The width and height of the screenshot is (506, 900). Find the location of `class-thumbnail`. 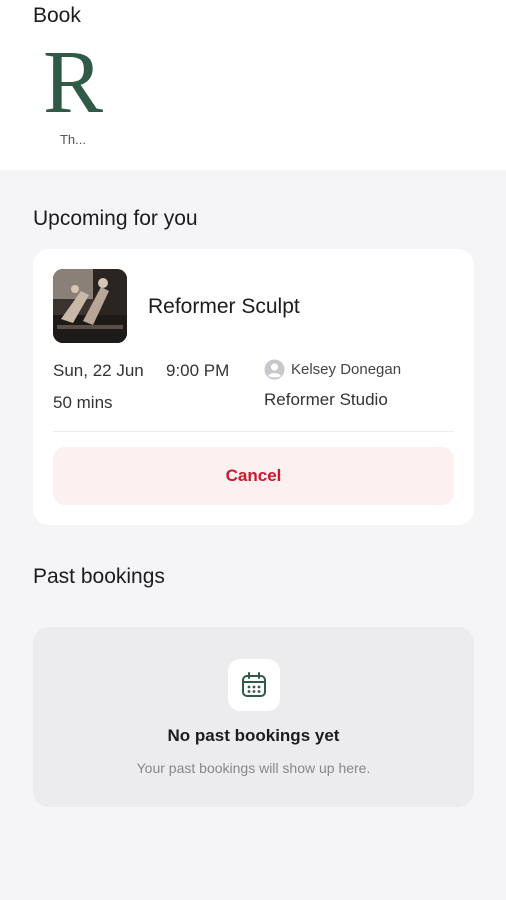

class-thumbnail is located at coordinates (90, 306).